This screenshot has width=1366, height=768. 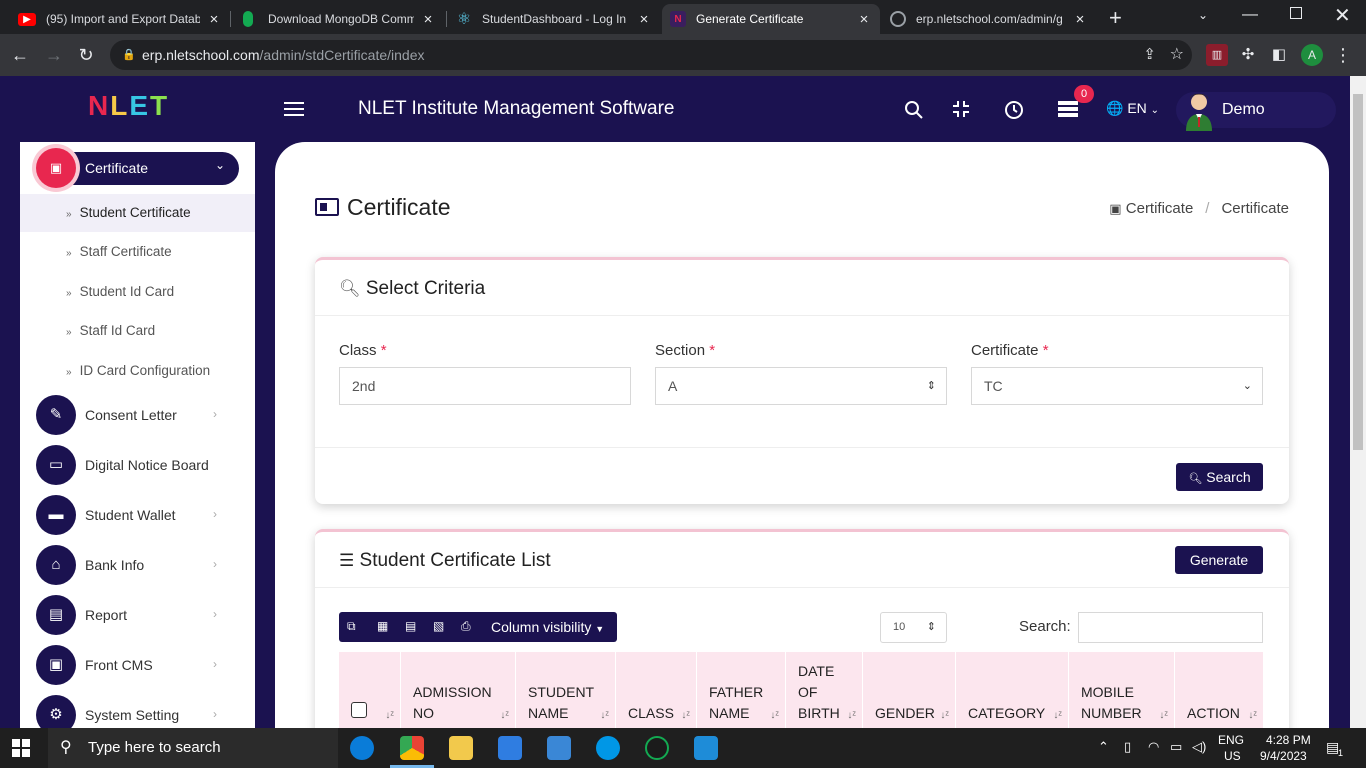 What do you see at coordinates (1243, 109) in the screenshot?
I see `user-name: Demo` at bounding box center [1243, 109].